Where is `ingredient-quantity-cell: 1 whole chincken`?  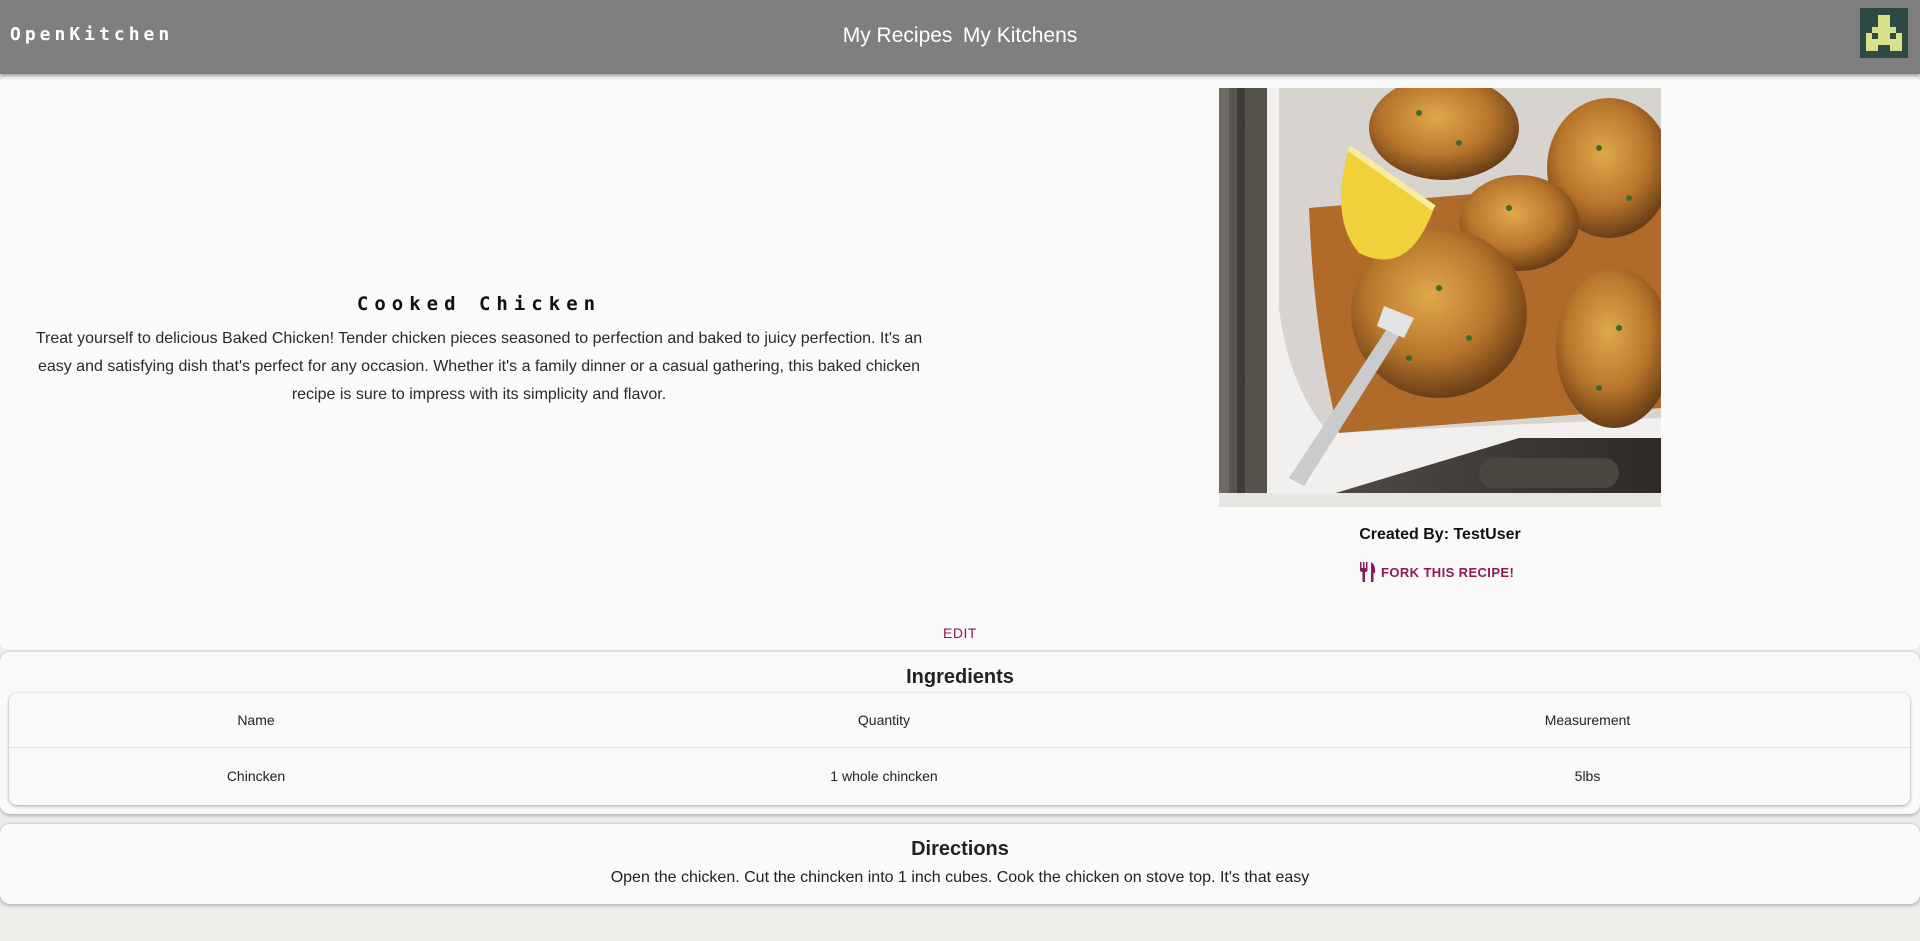 ingredient-quantity-cell: 1 whole chincken is located at coordinates (884, 776).